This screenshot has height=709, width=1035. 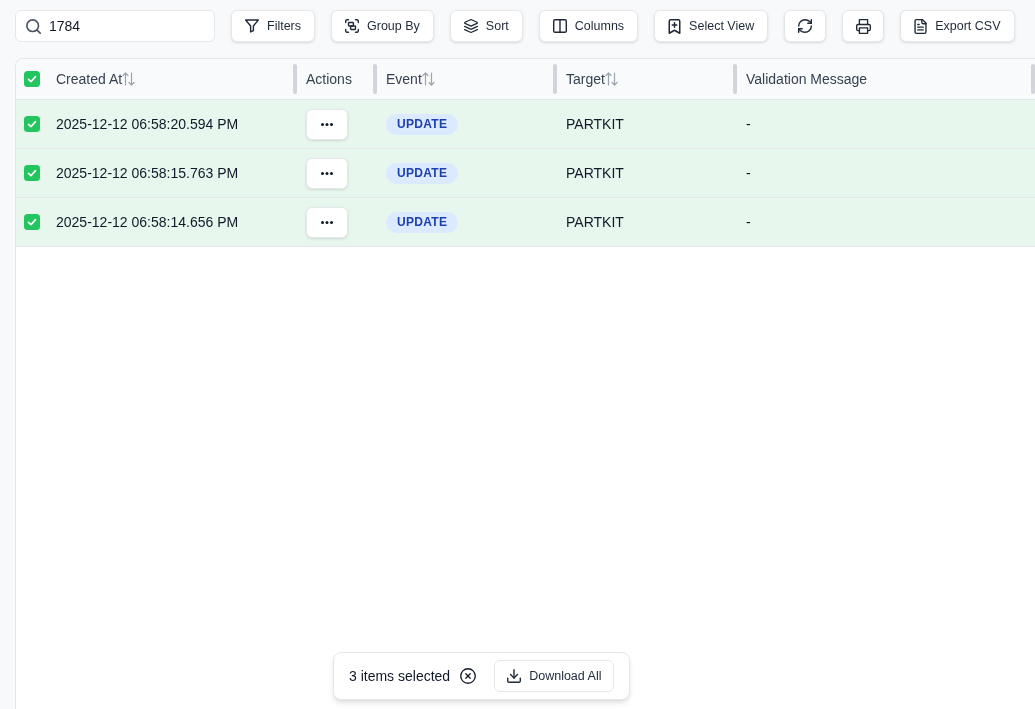 I want to click on column-header: Event, so click(x=404, y=79).